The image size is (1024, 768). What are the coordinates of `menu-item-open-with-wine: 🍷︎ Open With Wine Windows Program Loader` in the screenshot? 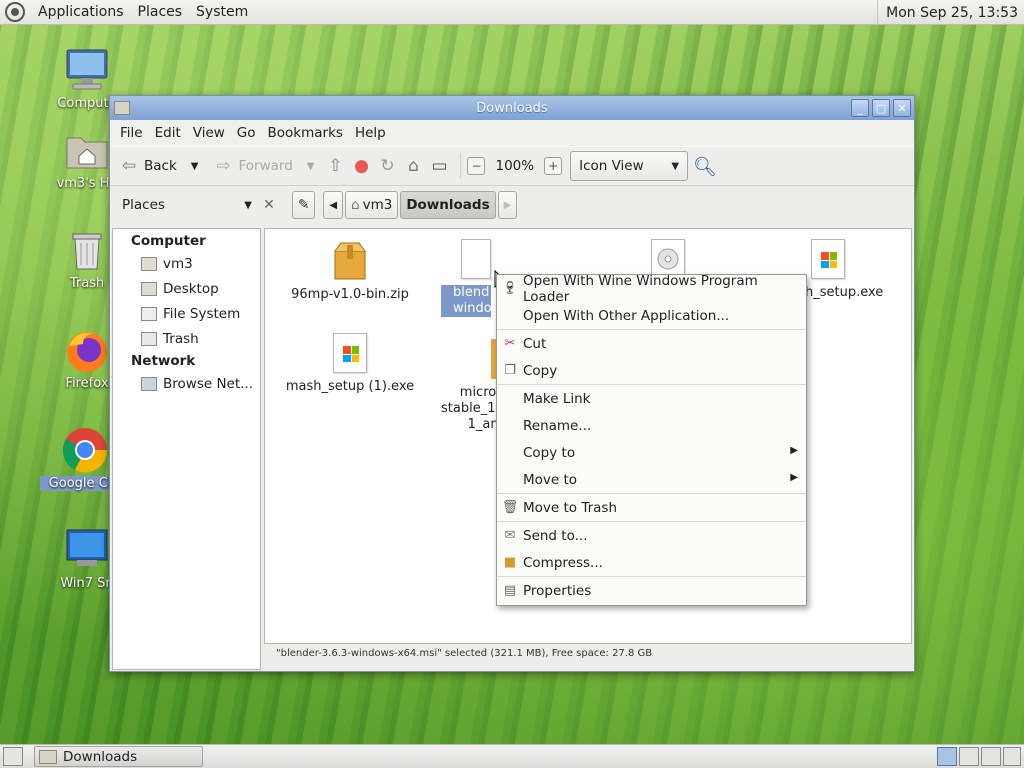 It's located at (651, 289).